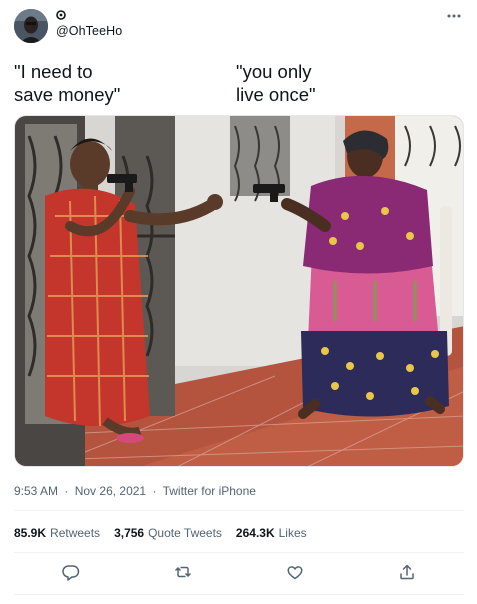  I want to click on quote-tweets-count: 3,756, so click(129, 533).